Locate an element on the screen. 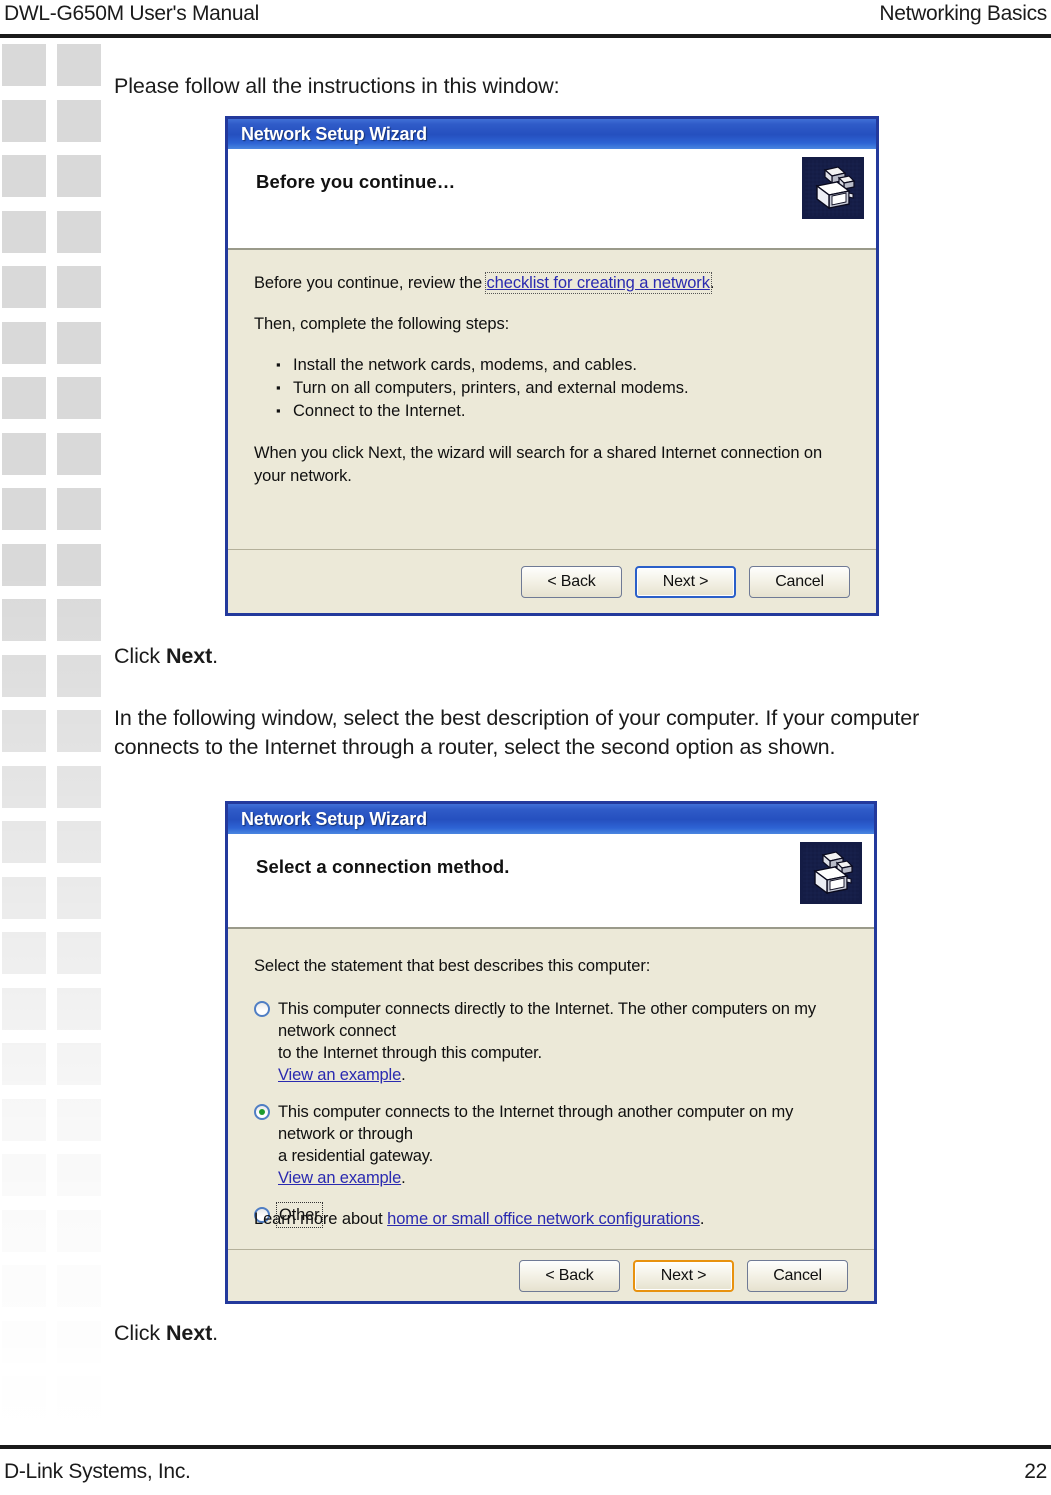 This screenshot has height=1495, width=1051. dialog2-next-label: Next > is located at coordinates (683, 1275).